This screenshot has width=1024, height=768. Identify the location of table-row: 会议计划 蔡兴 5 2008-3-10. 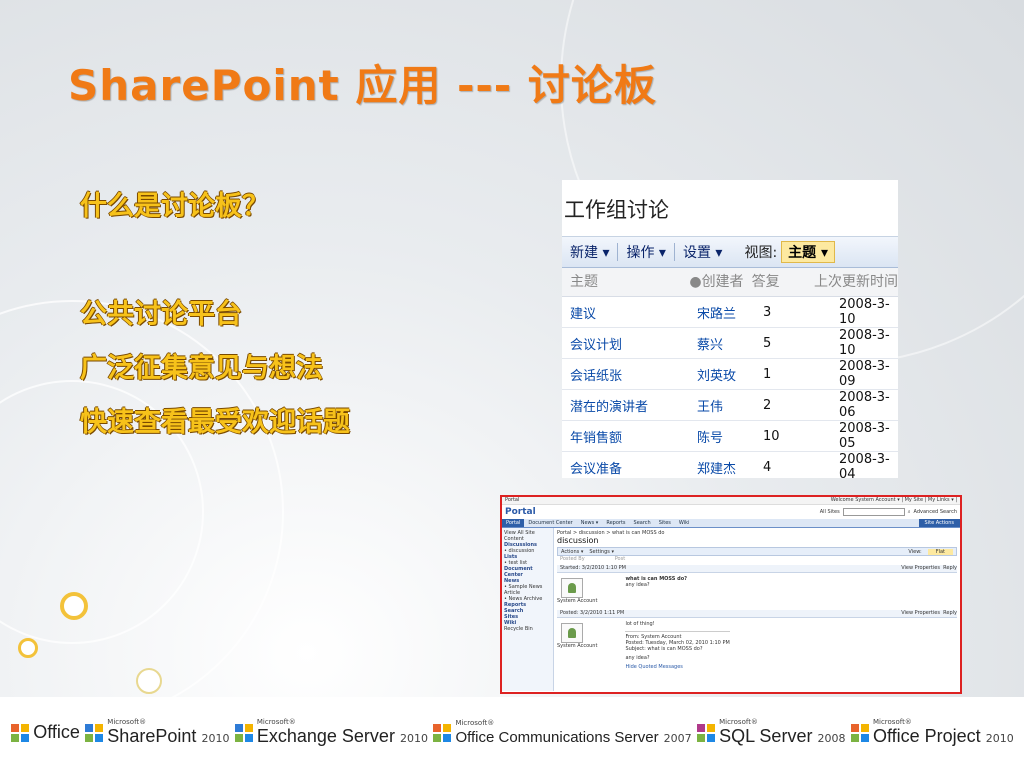
(730, 343).